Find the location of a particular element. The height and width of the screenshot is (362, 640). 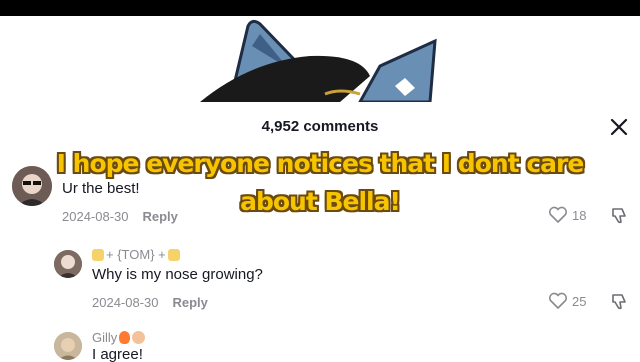

close-icon is located at coordinates (619, 127).